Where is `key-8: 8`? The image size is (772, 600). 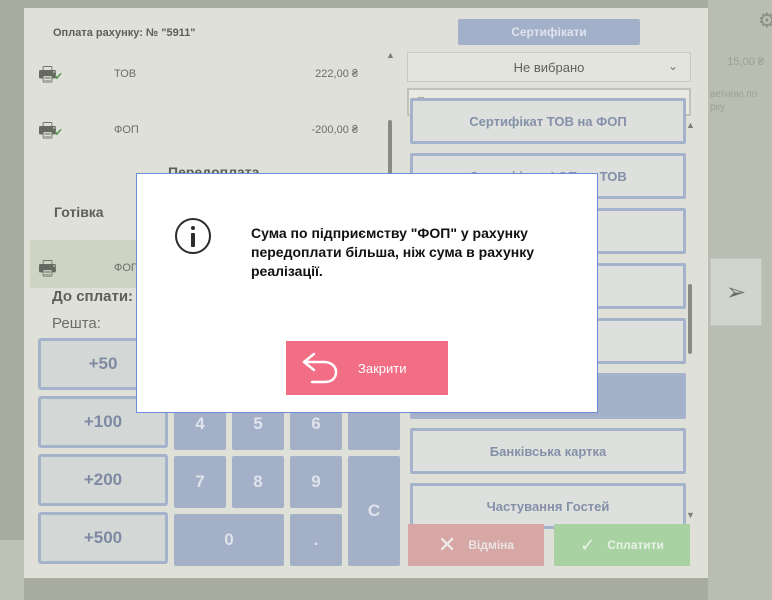 key-8: 8 is located at coordinates (258, 482).